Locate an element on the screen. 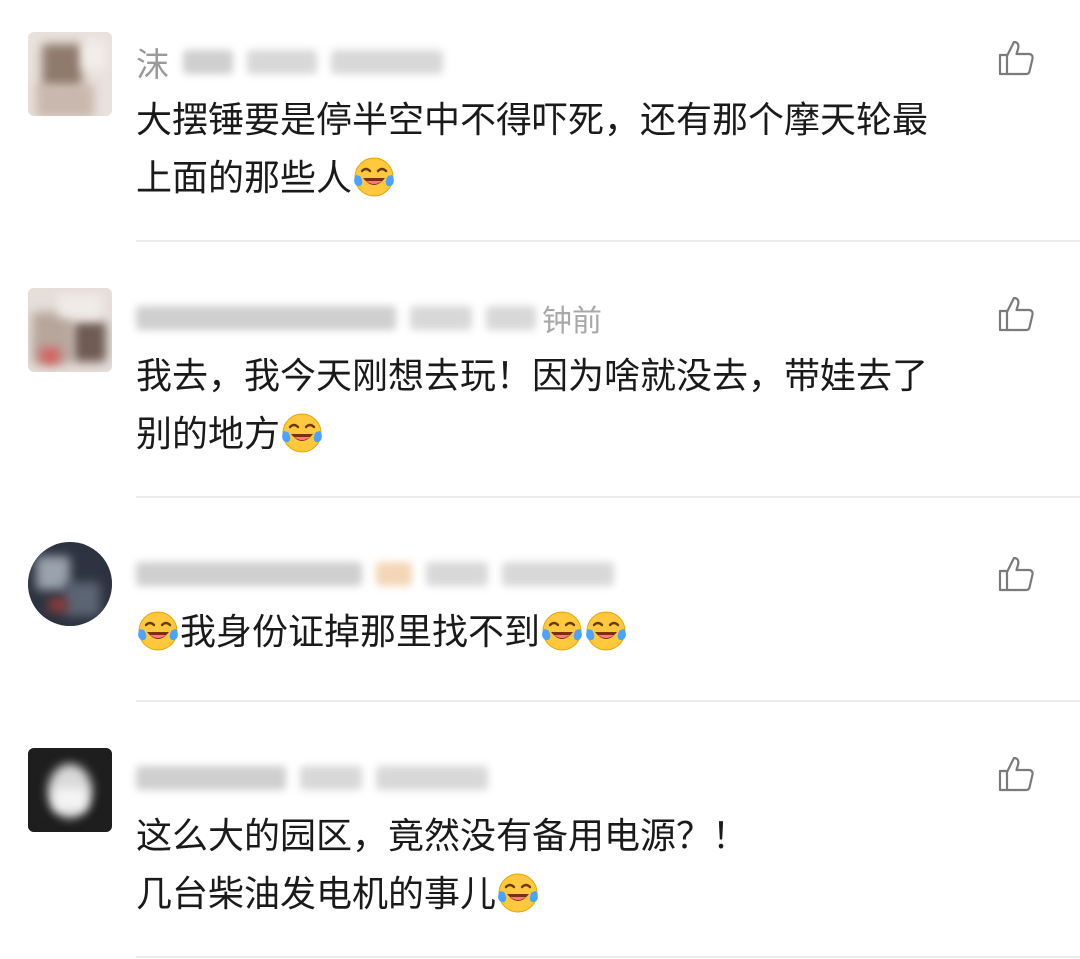  comment-body: 大摆锤要是停半空中不得吓死，还有那个摩天轮最 上面的那些人 is located at coordinates (596, 150).